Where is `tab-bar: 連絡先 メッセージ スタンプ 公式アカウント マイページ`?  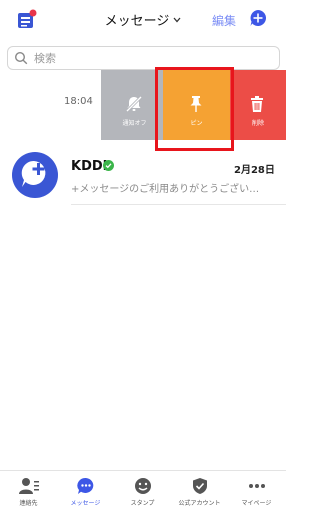 tab-bar: 連絡先 メッセージ スタンプ 公式アカウント マイページ is located at coordinates (143, 489).